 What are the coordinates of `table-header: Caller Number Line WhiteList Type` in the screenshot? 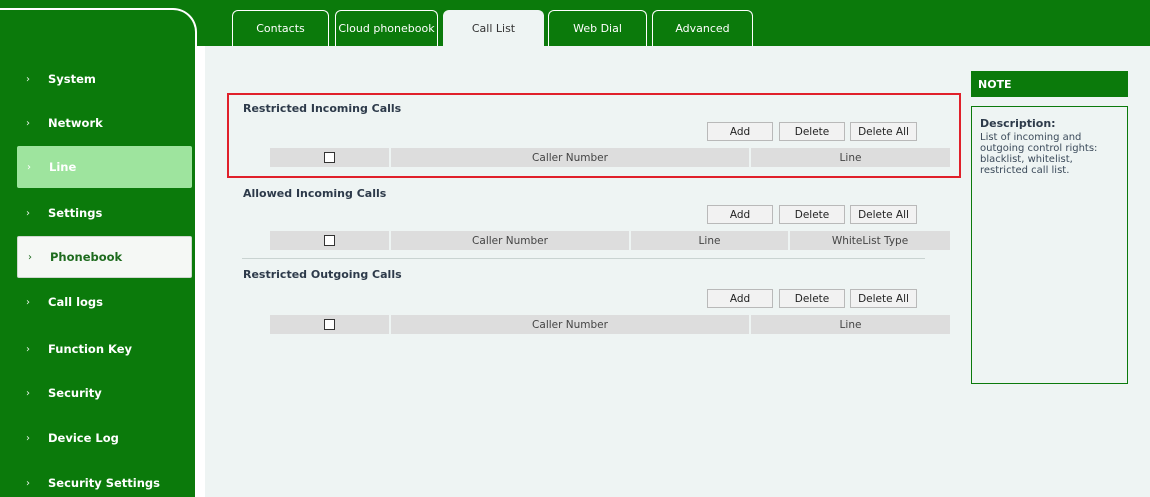 It's located at (610, 240).